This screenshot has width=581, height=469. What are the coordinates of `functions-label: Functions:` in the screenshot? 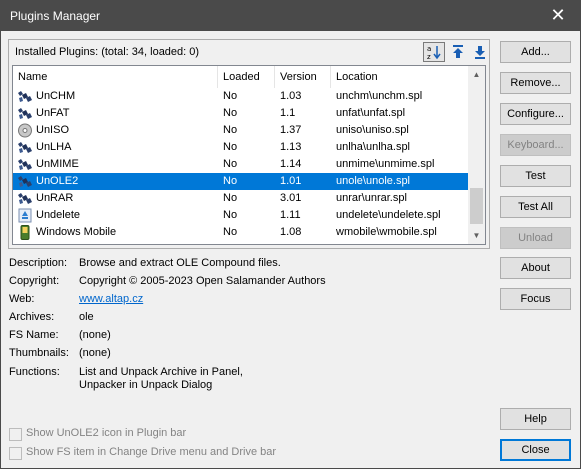 It's located at (34, 372).